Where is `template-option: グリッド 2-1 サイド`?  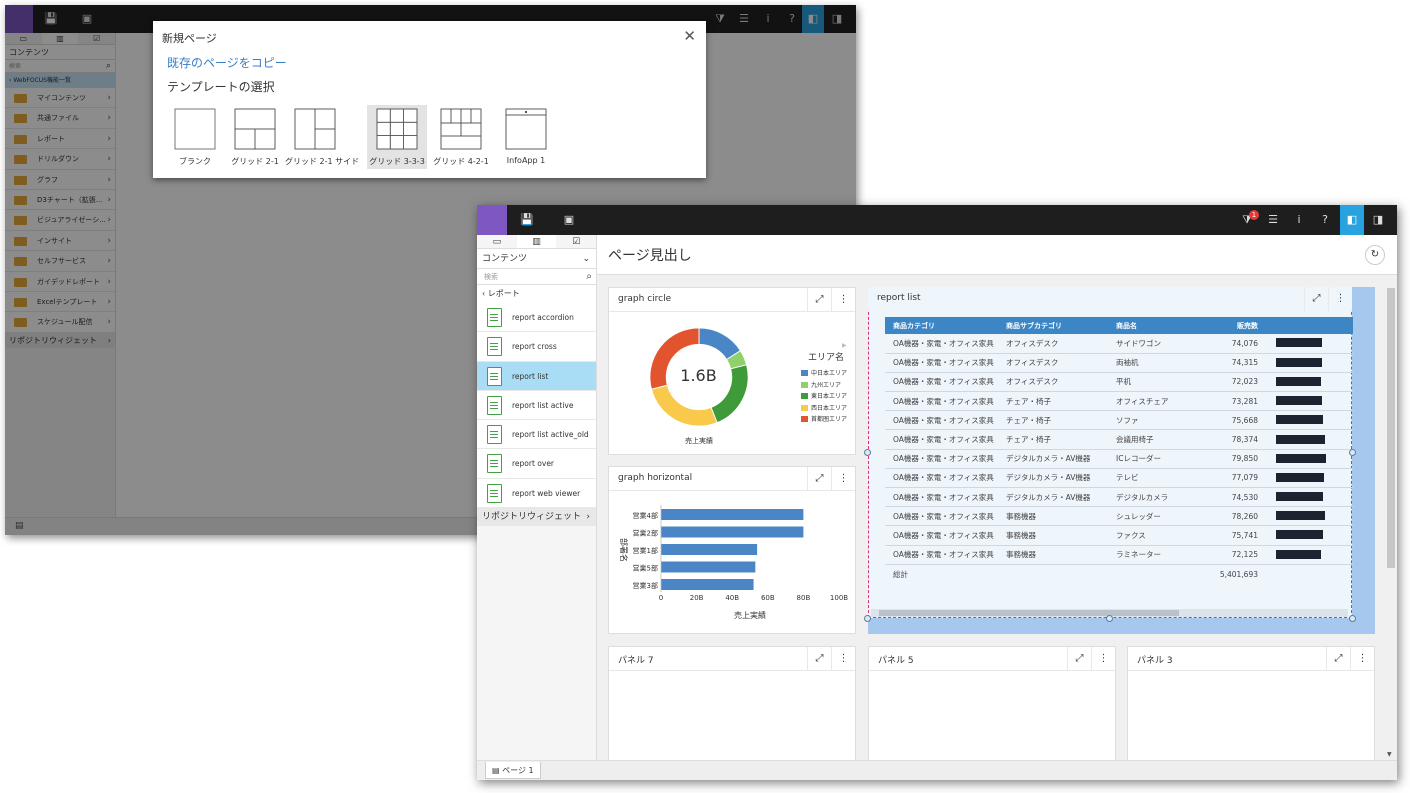
template-option: グリッド 2-1 サイド is located at coordinates (322, 137).